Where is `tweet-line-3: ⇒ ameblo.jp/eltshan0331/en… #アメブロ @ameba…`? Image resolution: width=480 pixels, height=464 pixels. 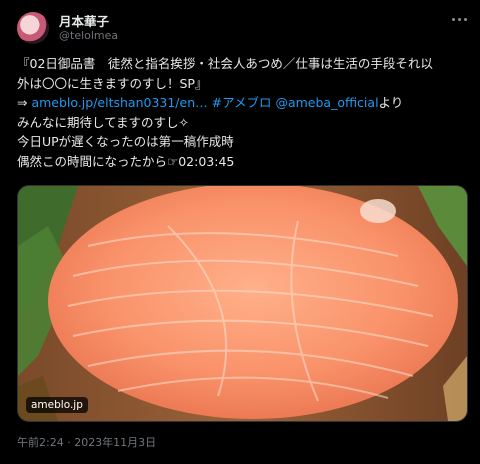
tweet-line-3: ⇒ ameblo.jp/eltshan0331/en… #アメブロ @ameba… is located at coordinates (242, 103).